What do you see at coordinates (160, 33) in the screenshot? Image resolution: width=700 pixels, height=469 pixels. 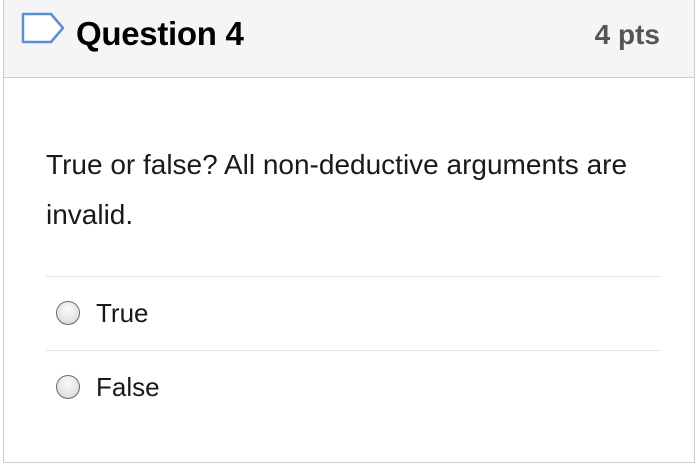 I see `question-title: Question 4` at bounding box center [160, 33].